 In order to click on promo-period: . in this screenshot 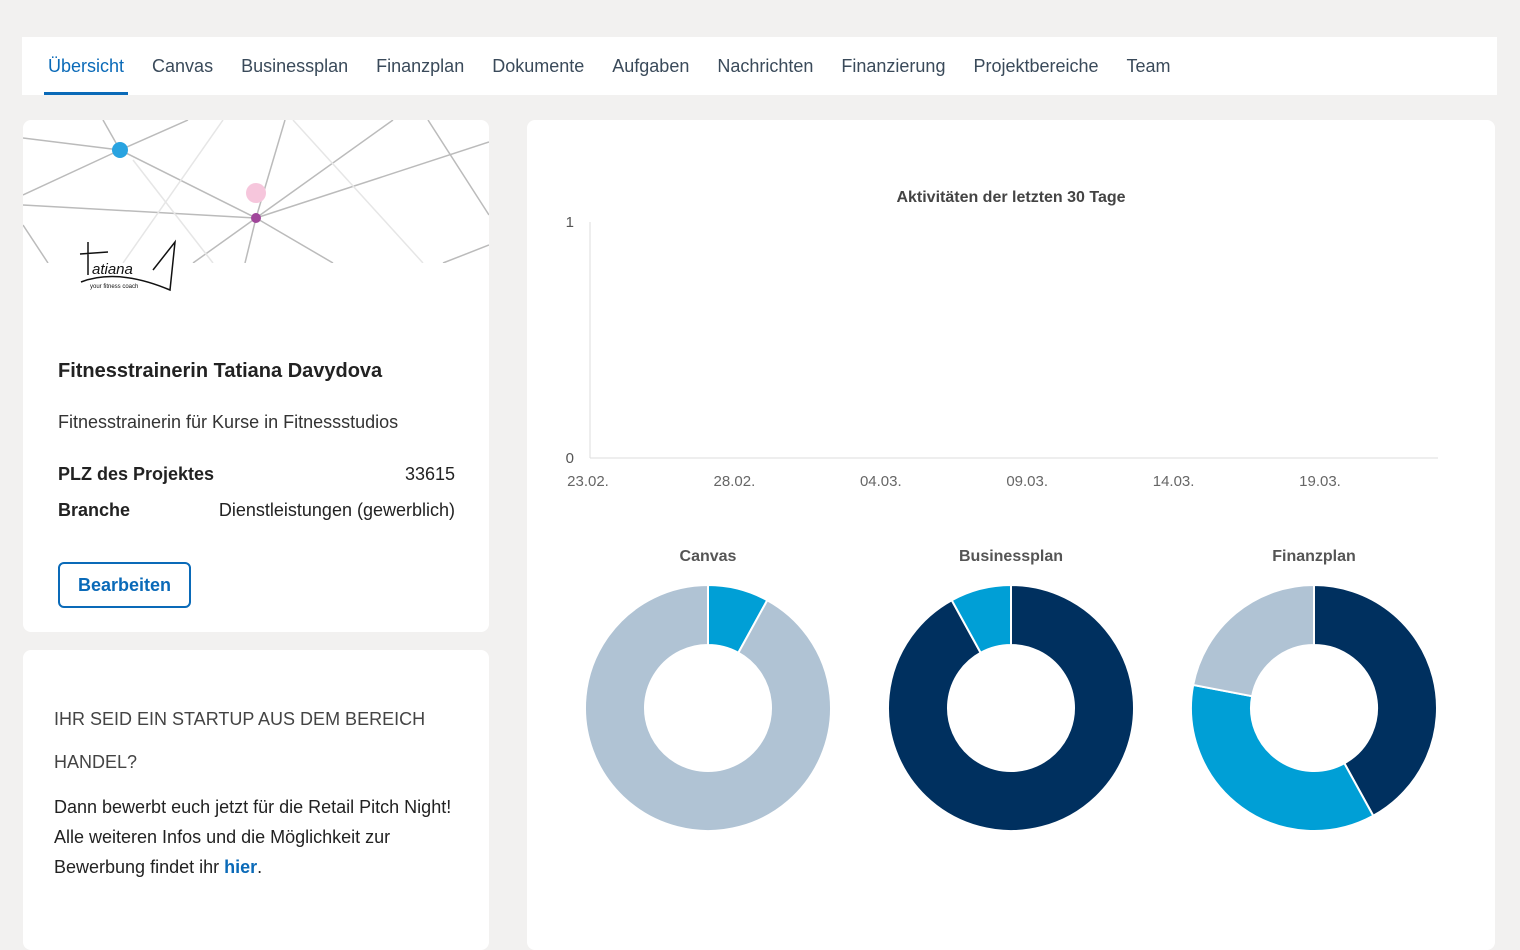, I will do `click(260, 867)`.